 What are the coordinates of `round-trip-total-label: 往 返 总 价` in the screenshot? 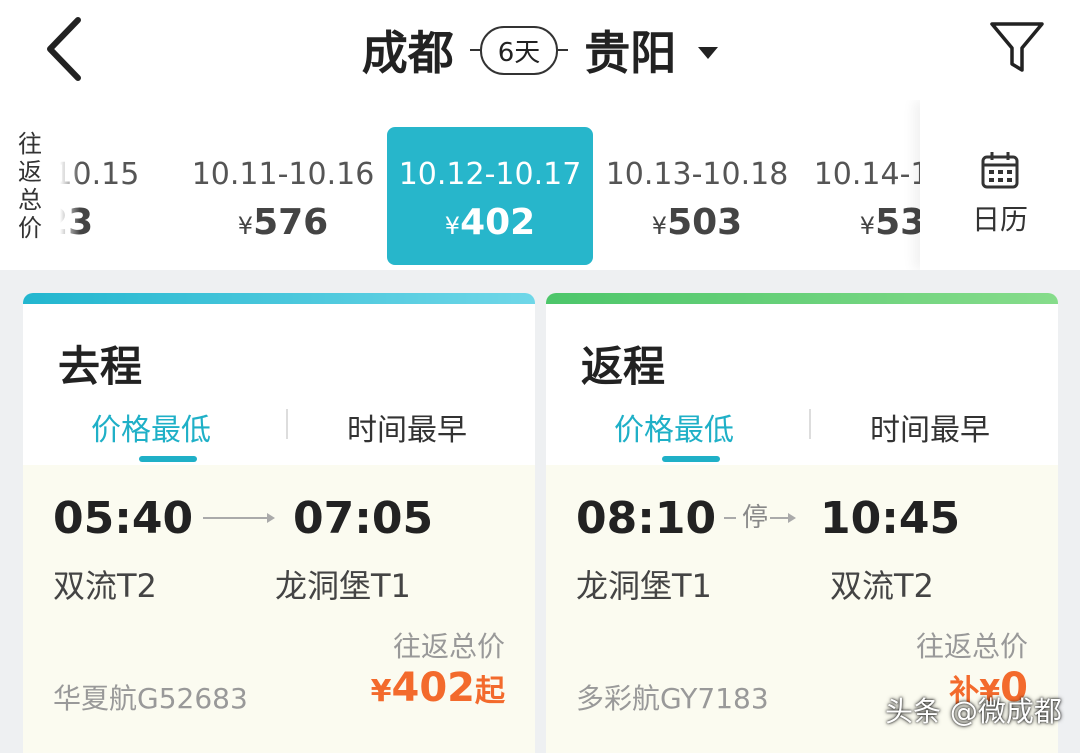 It's located at (30, 186).